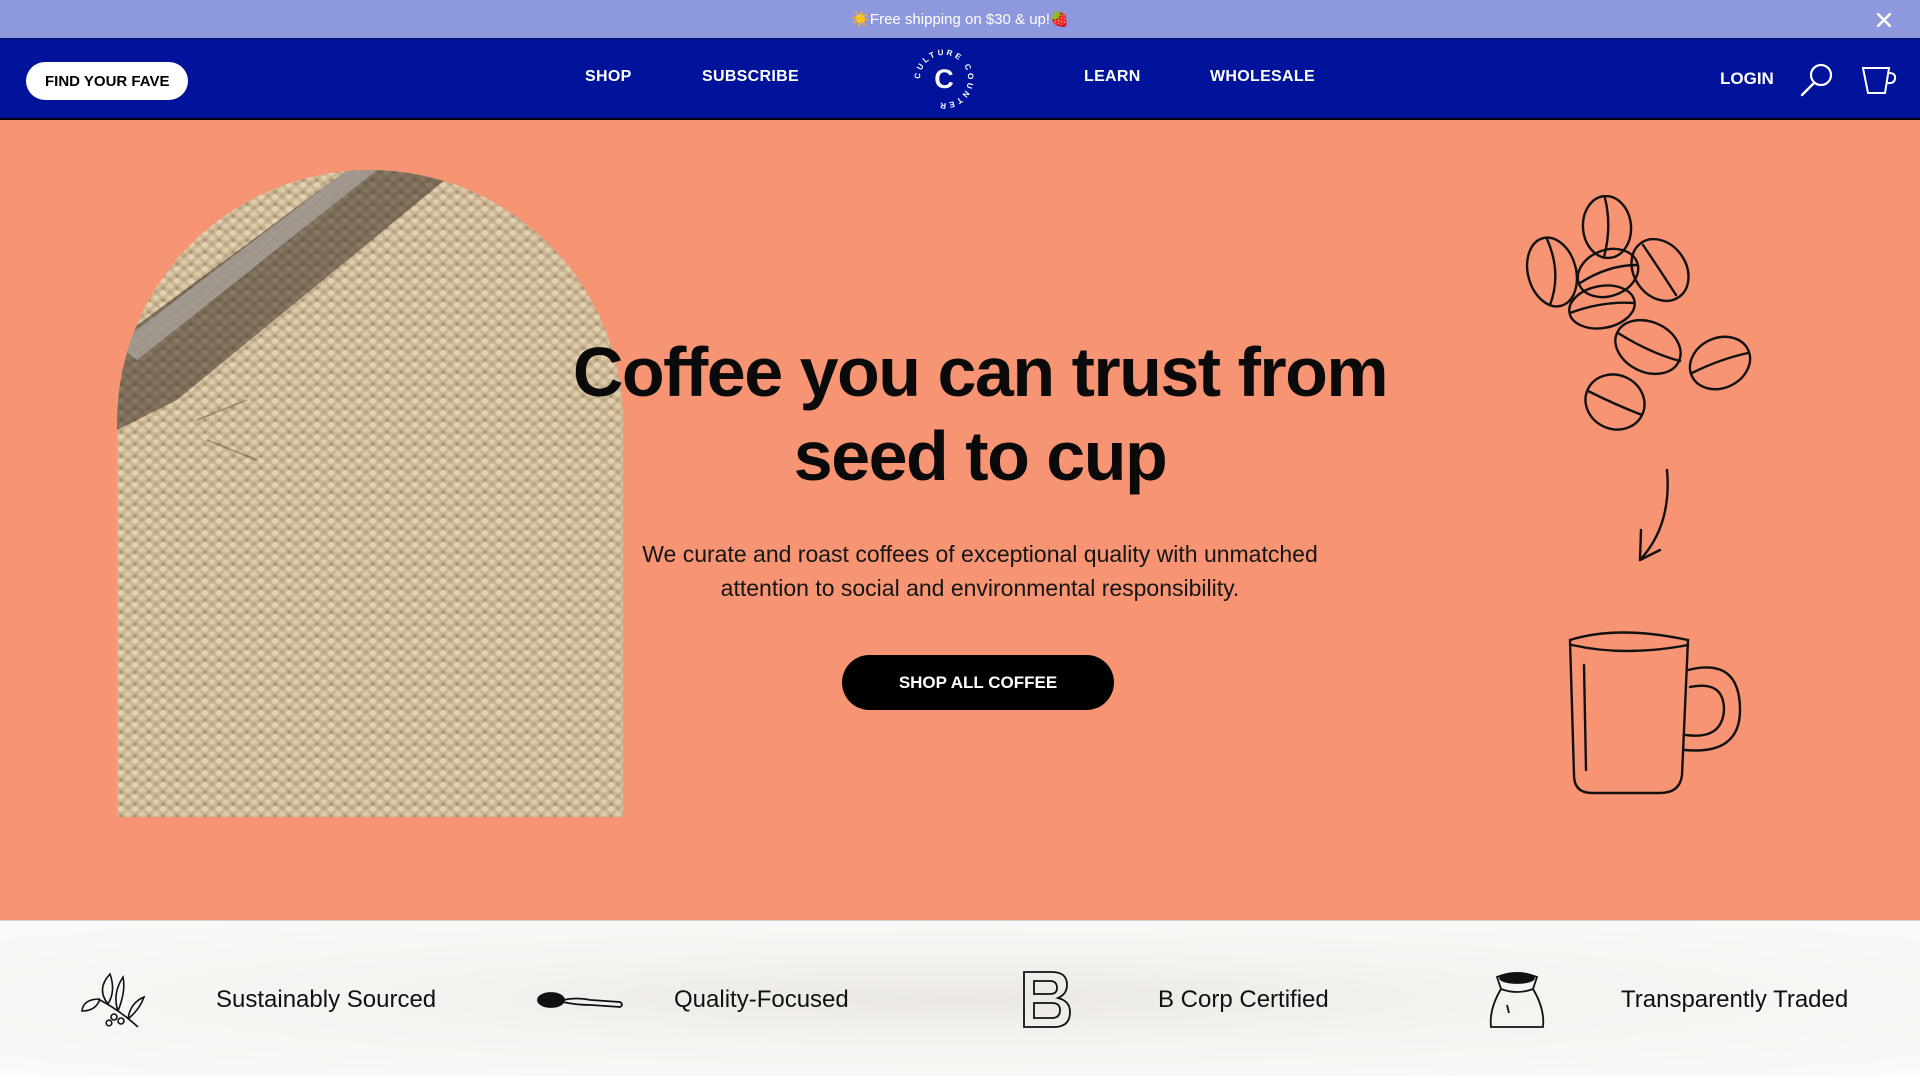  What do you see at coordinates (980, 456) in the screenshot?
I see `hero-headline-line2: seed to cup` at bounding box center [980, 456].